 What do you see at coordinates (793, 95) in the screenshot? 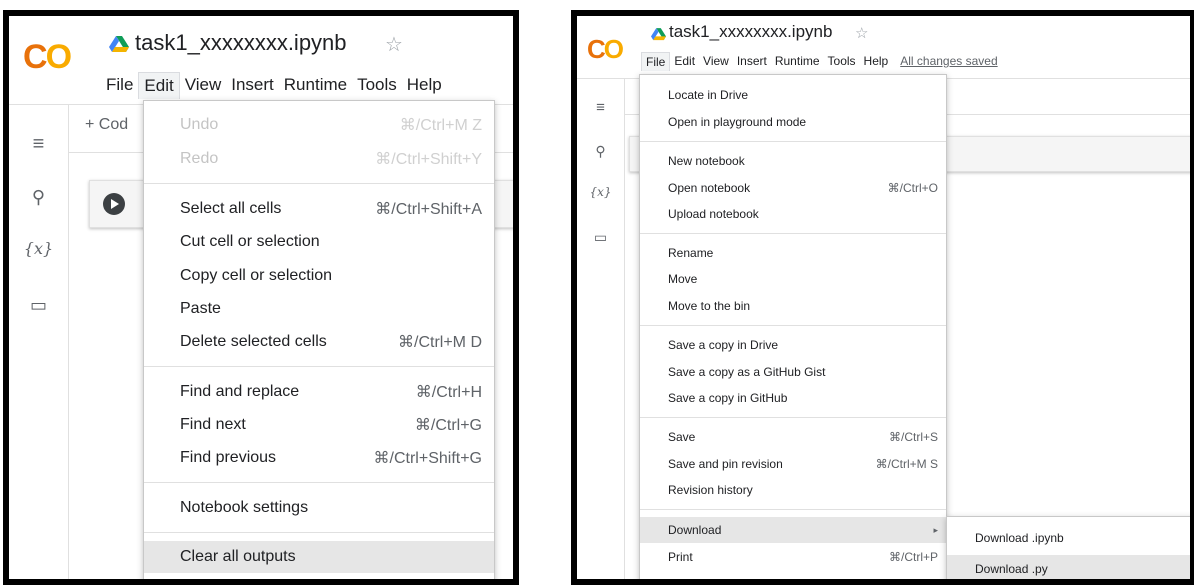
I see `menu-item-locate-in-drive: Locate in Drive` at bounding box center [793, 95].